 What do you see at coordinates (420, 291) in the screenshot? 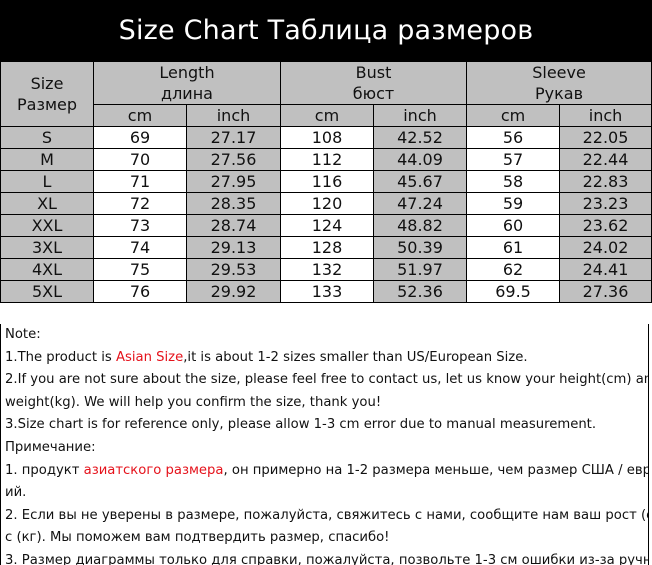
I see `bust-inch-cell: 52.36` at bounding box center [420, 291].